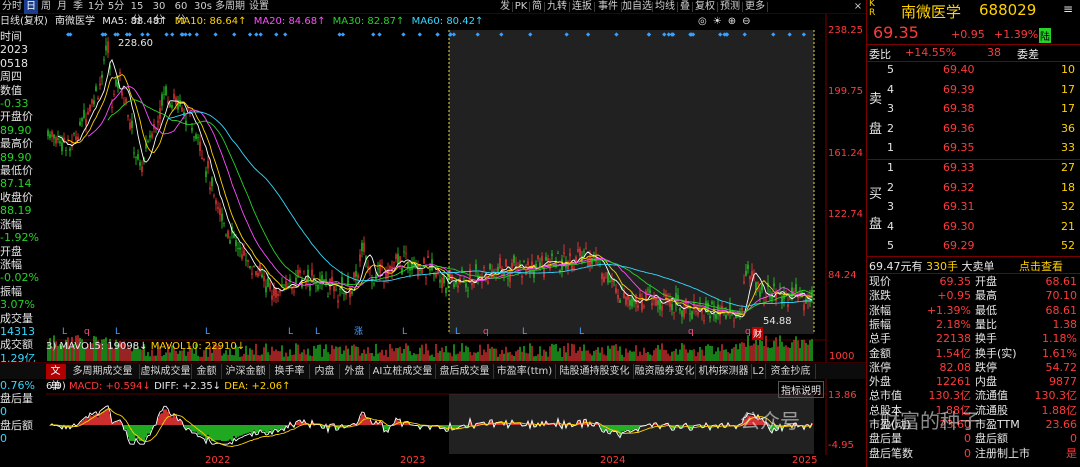 This screenshot has width=1080, height=467. I want to click on quote-menu-icon: ≡, so click(1068, 9).